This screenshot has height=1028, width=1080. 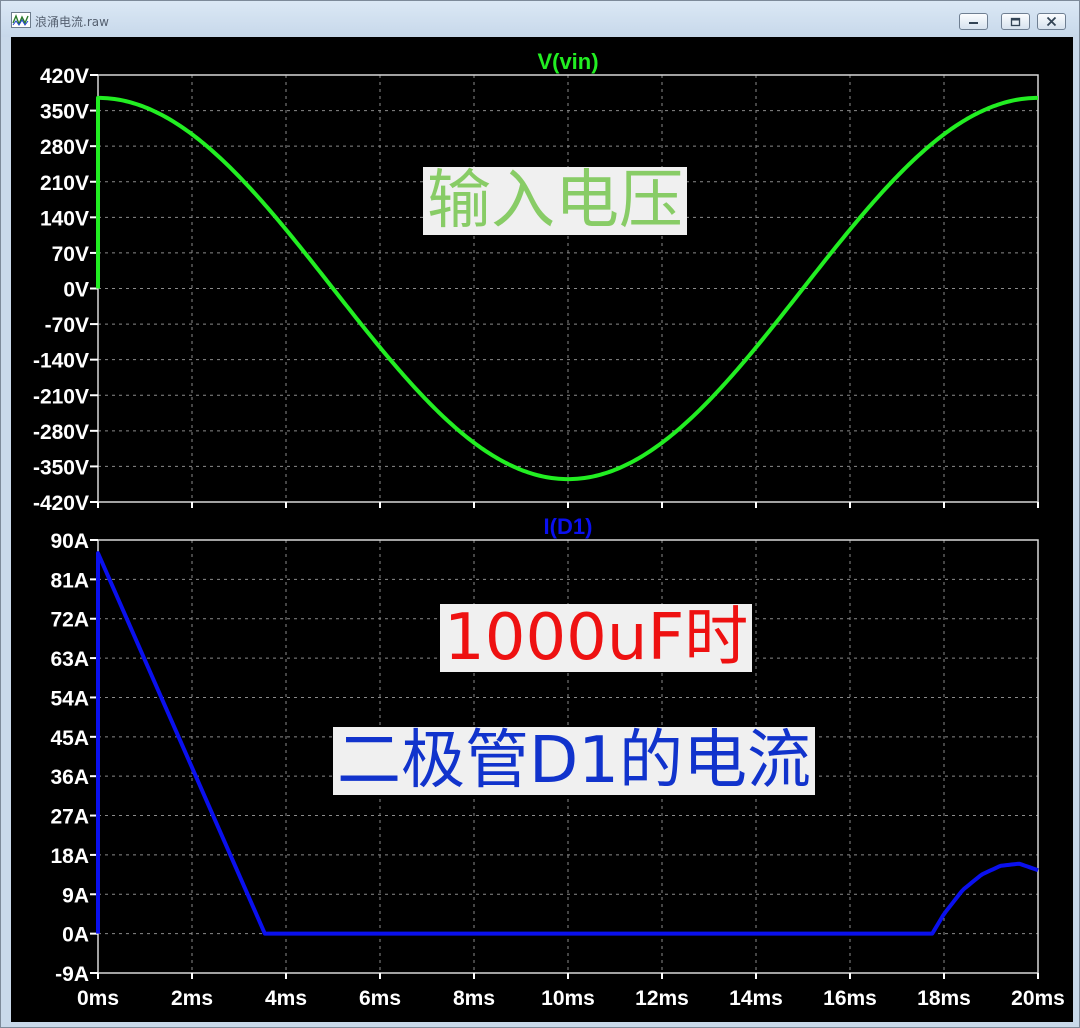 What do you see at coordinates (69, 541) in the screenshot?
I see `current-y-tick-label: 90A` at bounding box center [69, 541].